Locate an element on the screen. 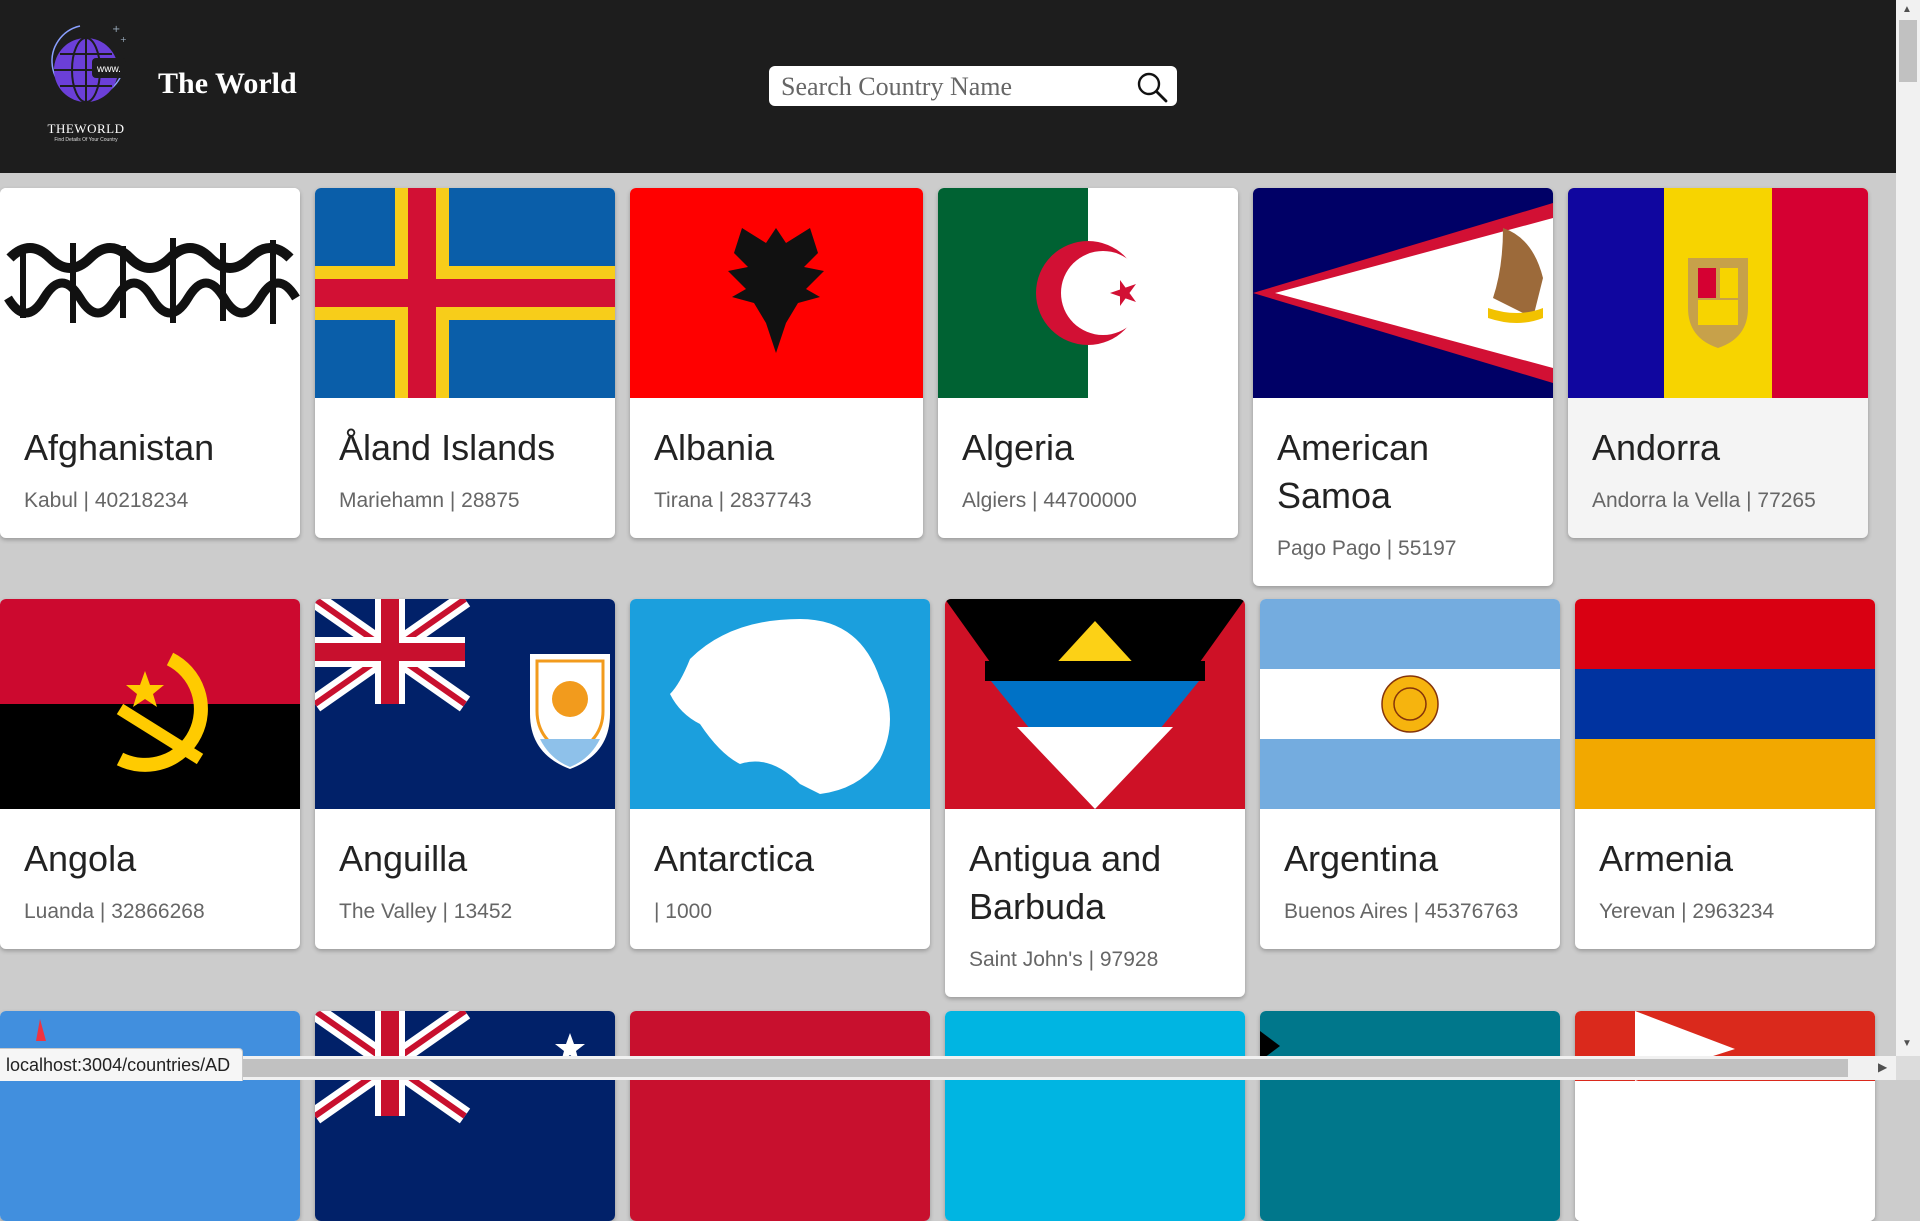 The height and width of the screenshot is (1221, 1920). country-card: Antarctica | 1000 is located at coordinates (780, 774).